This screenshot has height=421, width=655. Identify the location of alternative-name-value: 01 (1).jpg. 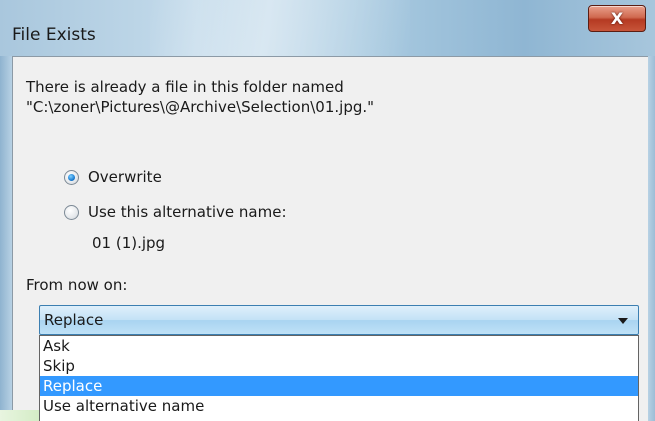
(129, 243).